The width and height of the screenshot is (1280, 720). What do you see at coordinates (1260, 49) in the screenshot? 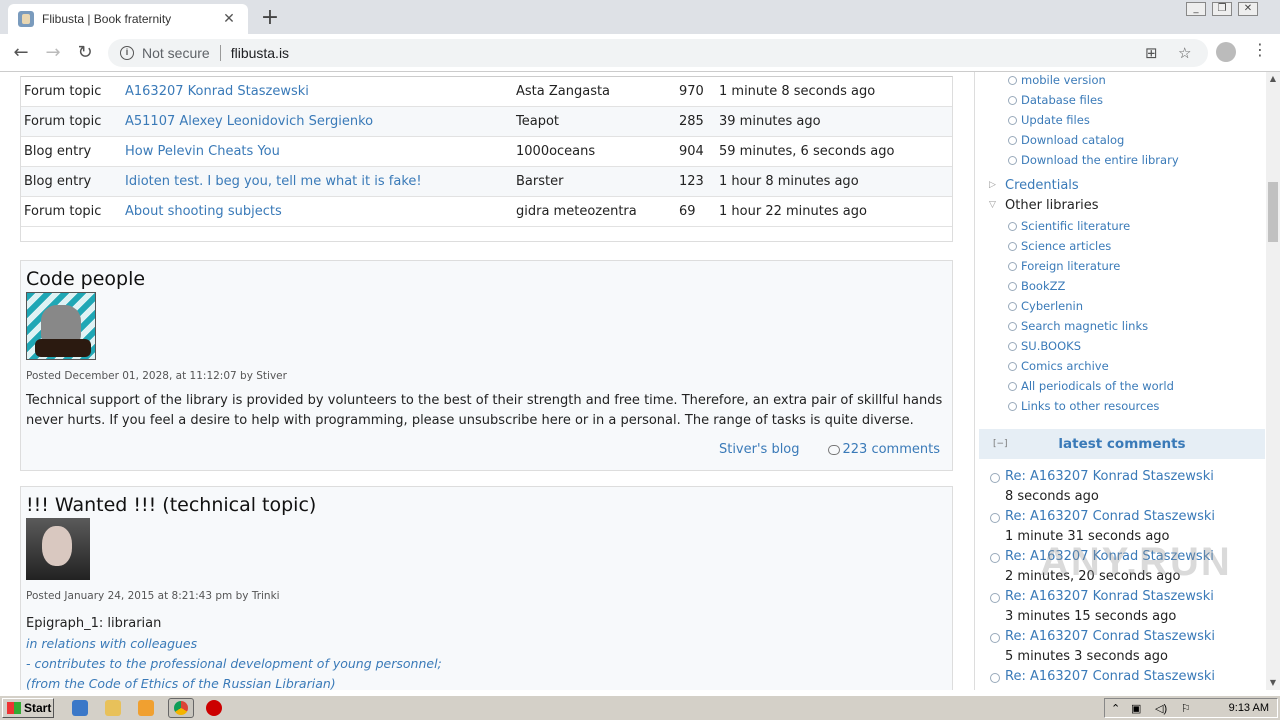
I see `browser-menu-icon: ⋮` at bounding box center [1260, 49].